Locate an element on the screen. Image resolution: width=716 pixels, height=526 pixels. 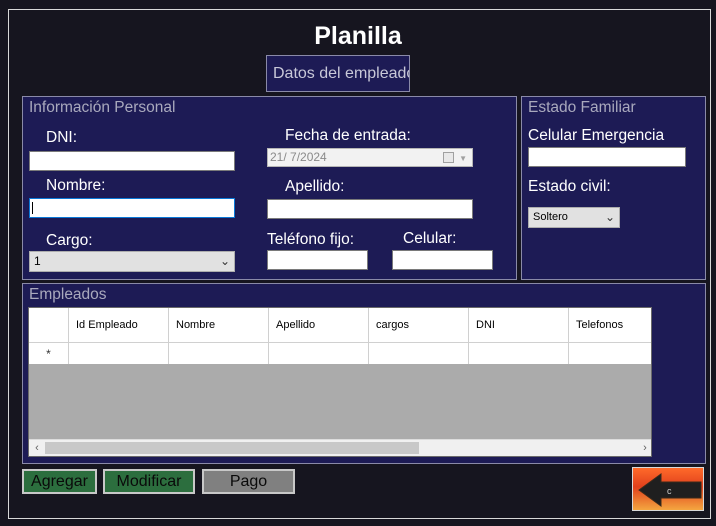
estado-civil-value: Soltero is located at coordinates (550, 217).